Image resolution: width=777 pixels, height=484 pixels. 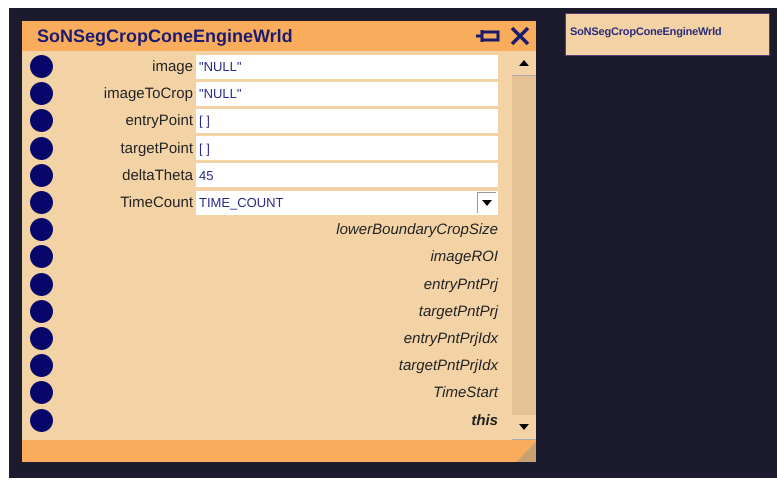 I want to click on caret-icon, so click(x=487, y=203).